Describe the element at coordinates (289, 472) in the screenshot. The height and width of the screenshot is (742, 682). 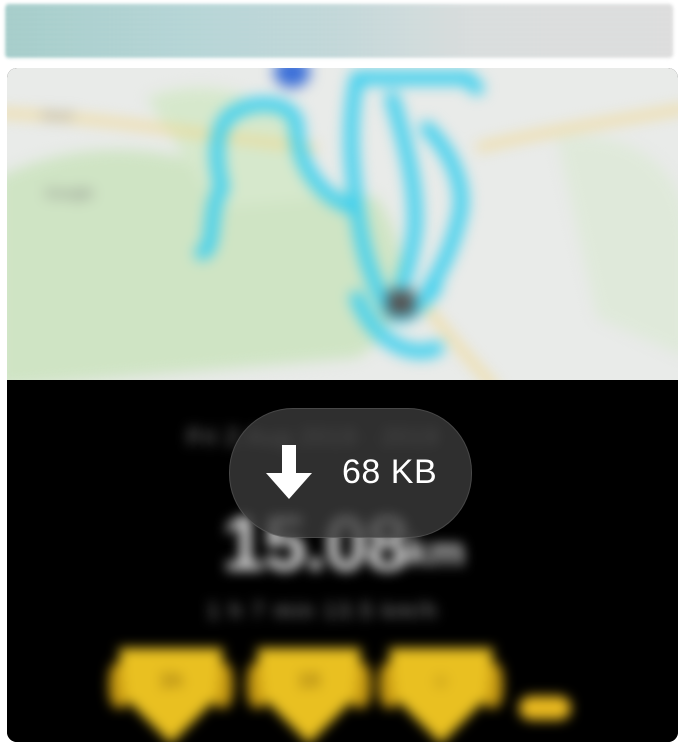
I see `download-arrow-icon` at that location.